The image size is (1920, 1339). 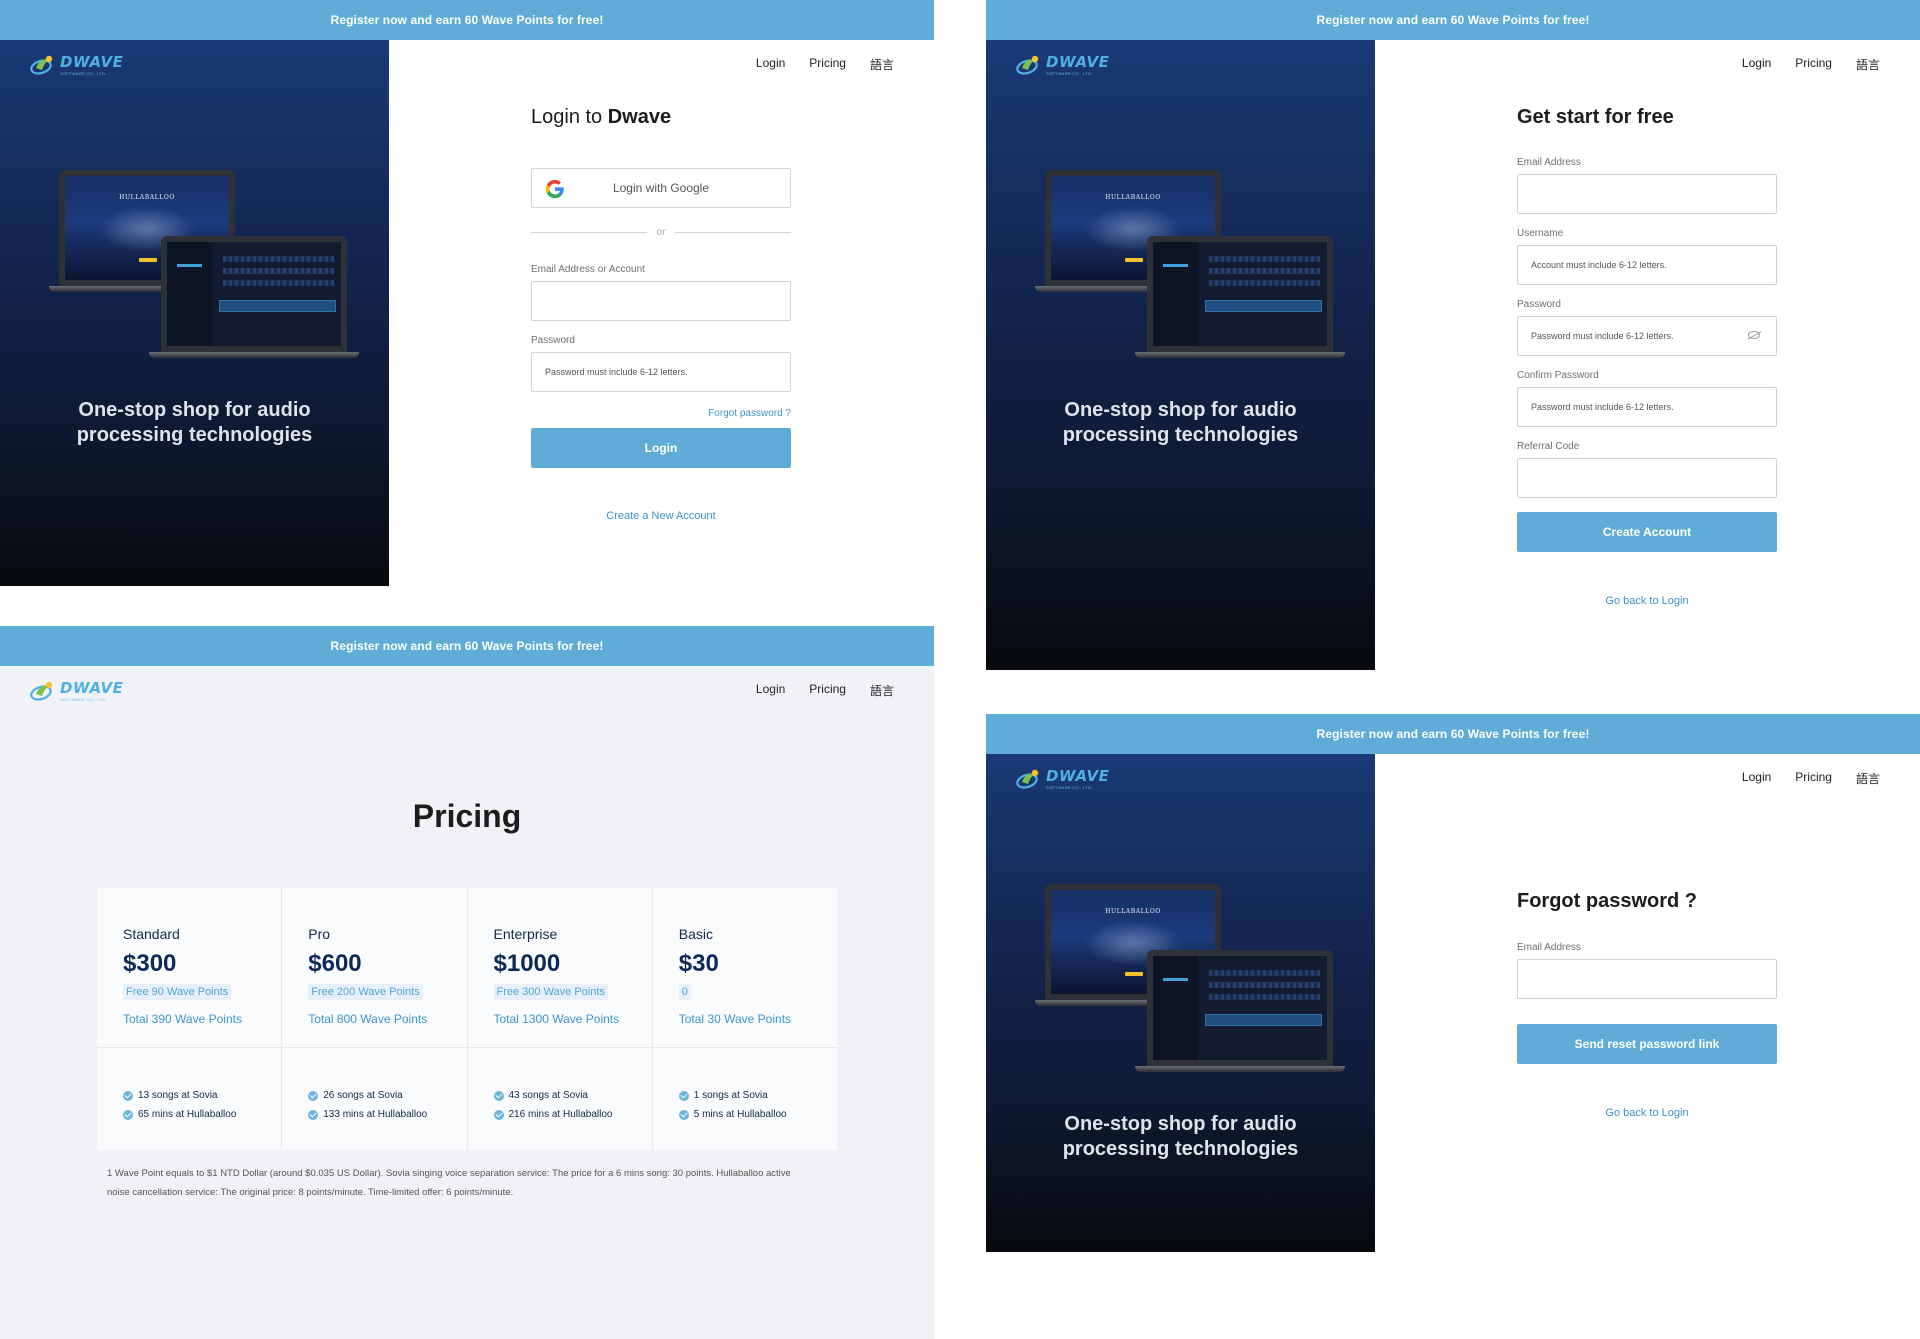 What do you see at coordinates (1647, 532) in the screenshot?
I see `create-account-button: Create Account` at bounding box center [1647, 532].